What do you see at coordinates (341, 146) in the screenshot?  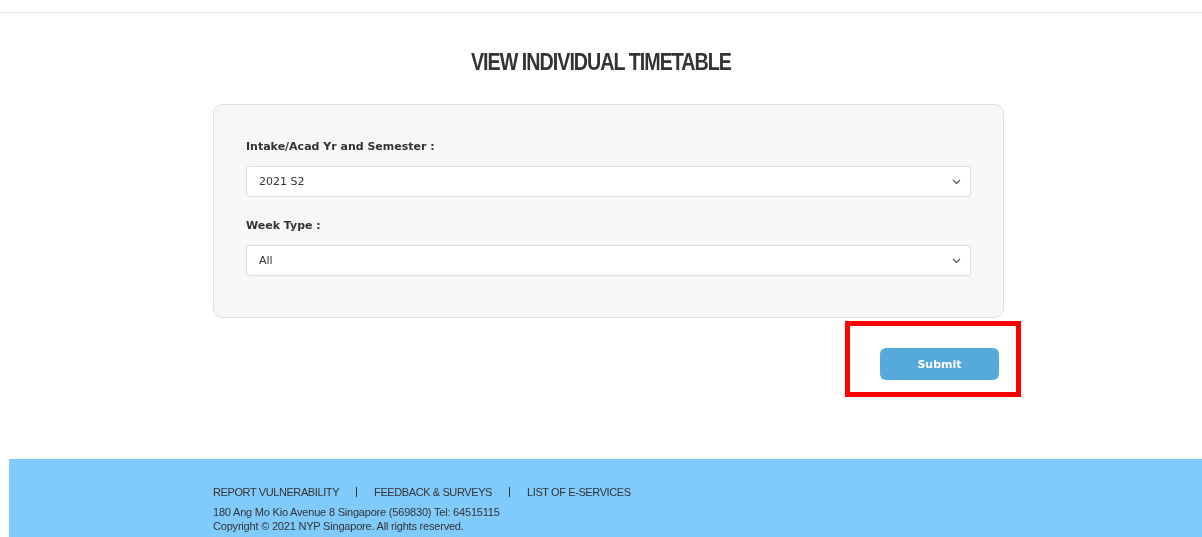 I see `field-label: Intake/Acad Yr and Semester :` at bounding box center [341, 146].